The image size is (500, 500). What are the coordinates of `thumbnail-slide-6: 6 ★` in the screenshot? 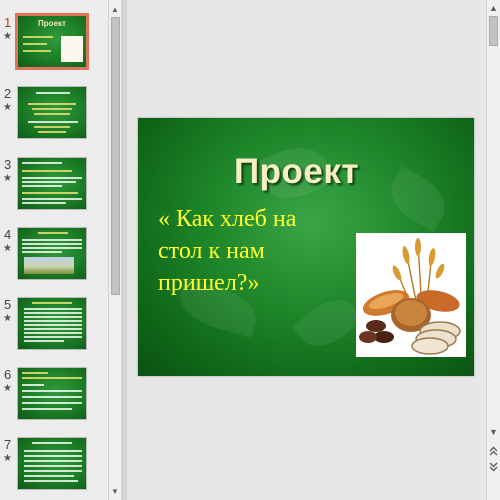 It's located at (54, 399).